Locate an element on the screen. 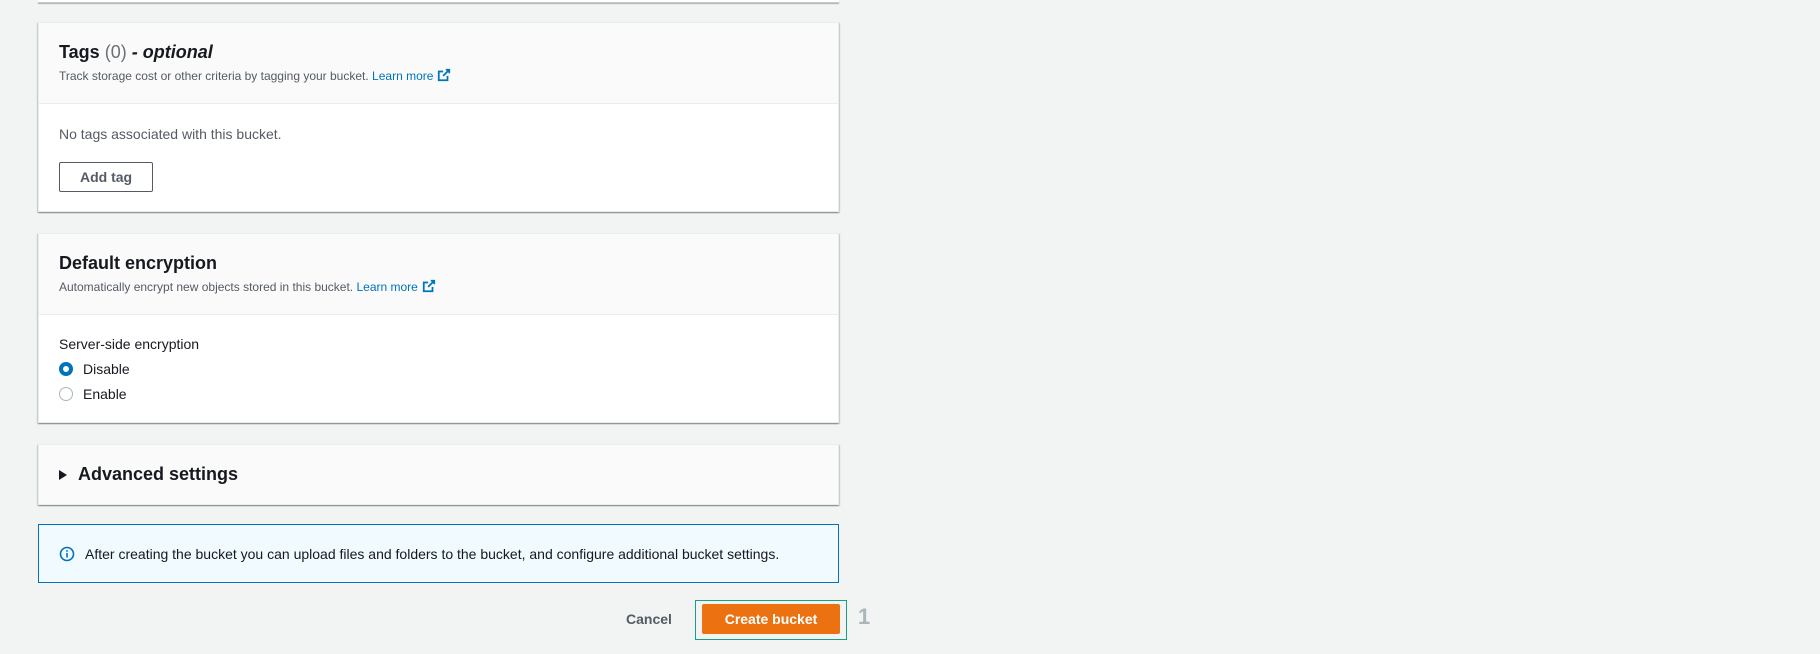  radio-enable: Enable is located at coordinates (93, 394).